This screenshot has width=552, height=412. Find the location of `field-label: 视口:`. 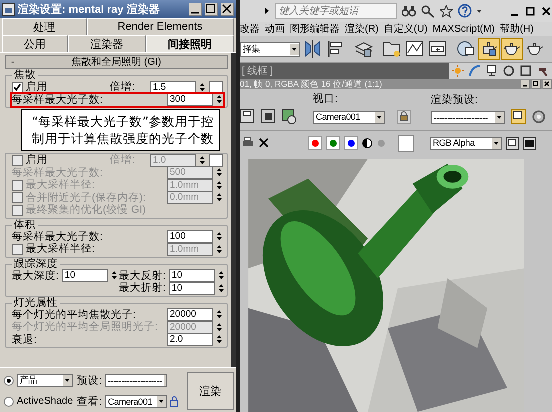

field-label: 视口: is located at coordinates (326, 99).